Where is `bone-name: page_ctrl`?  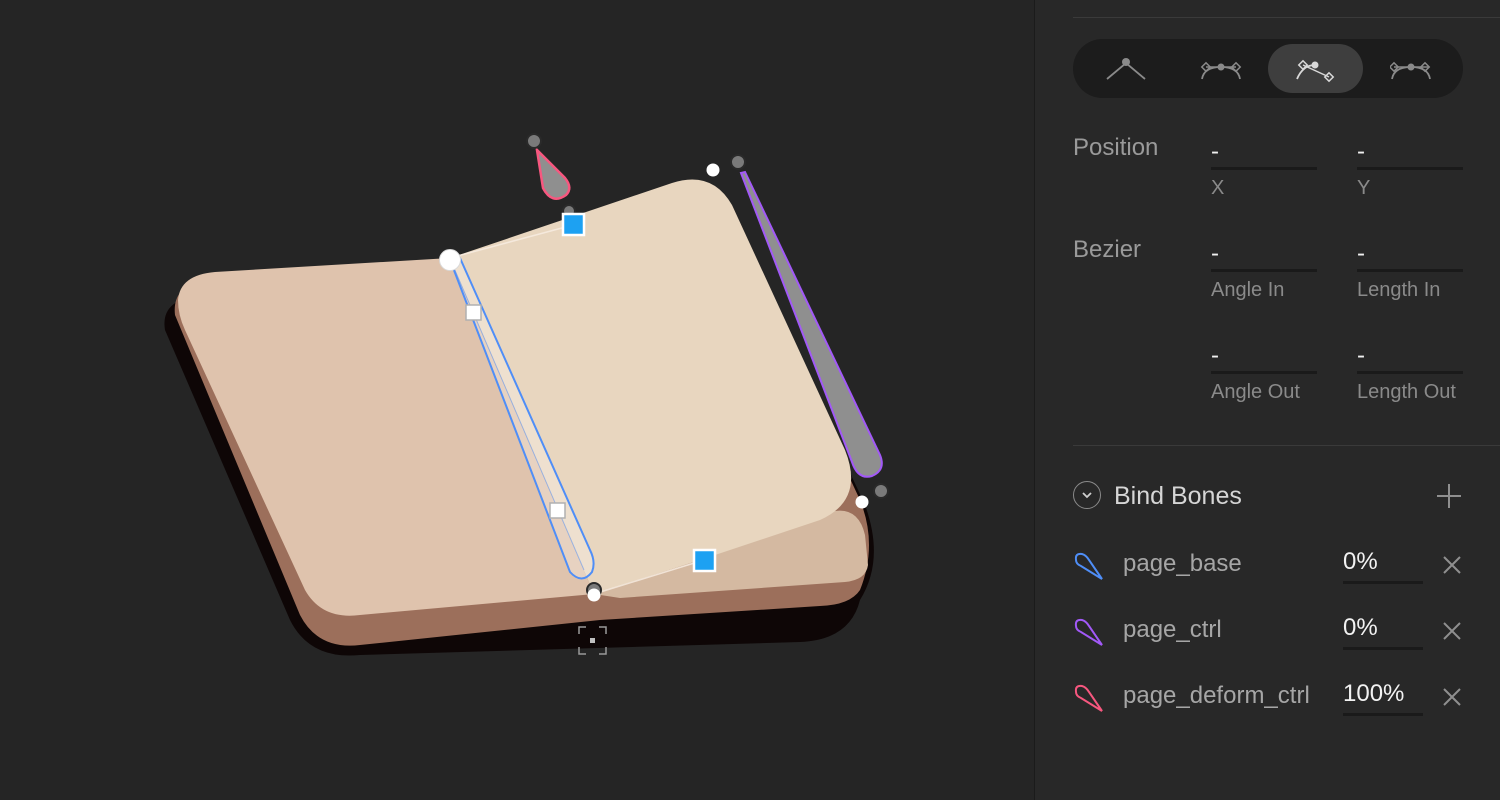 bone-name: page_ctrl is located at coordinates (1172, 629).